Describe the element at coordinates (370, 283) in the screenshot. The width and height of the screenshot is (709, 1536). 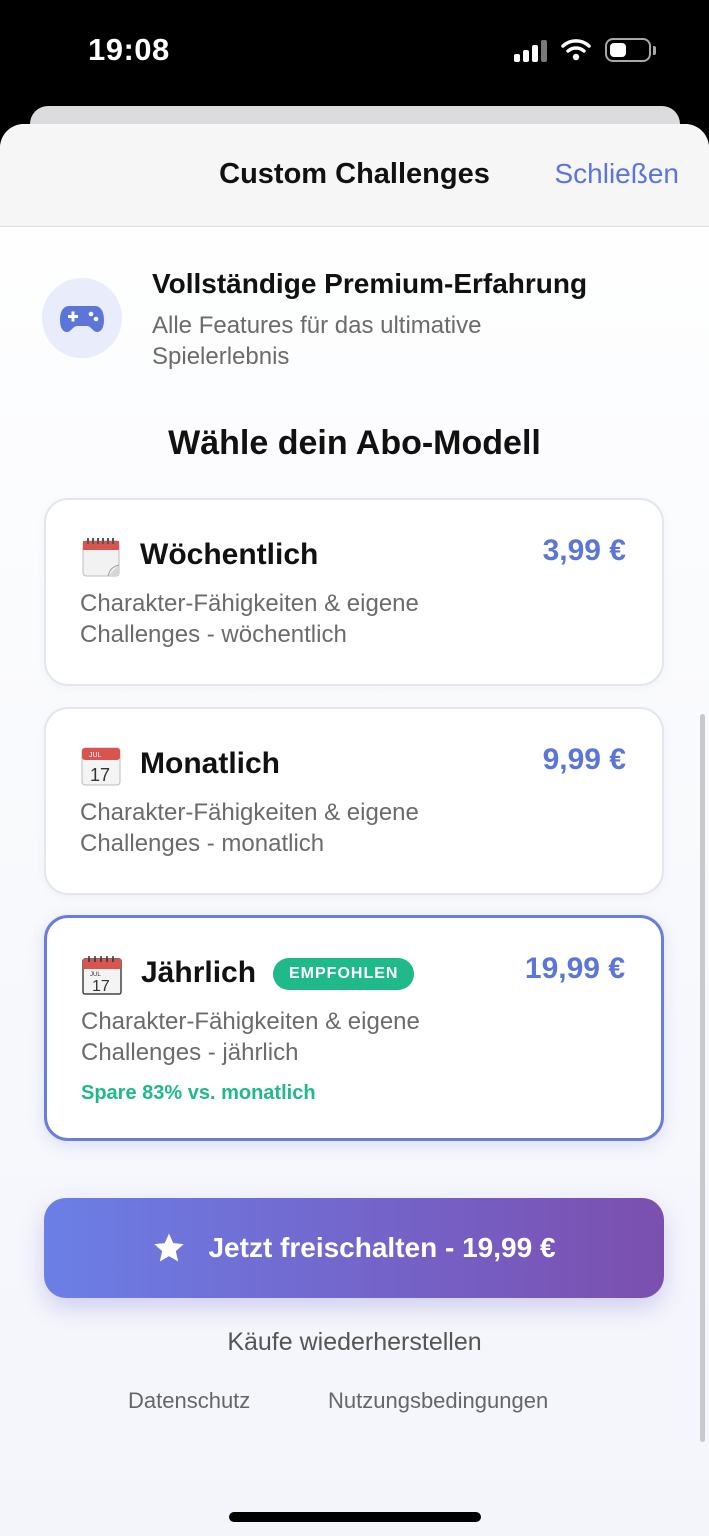
I see `feature-title: Vollständige Premium-Erfahrung` at that location.